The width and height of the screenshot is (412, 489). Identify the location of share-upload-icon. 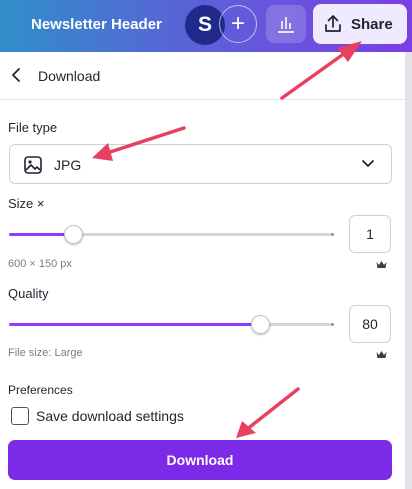
(333, 23).